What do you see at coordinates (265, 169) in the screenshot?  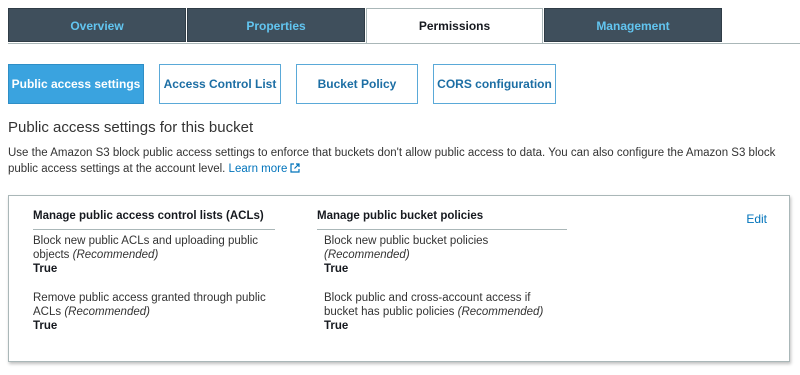 I see `learn-more-link: Learn more` at bounding box center [265, 169].